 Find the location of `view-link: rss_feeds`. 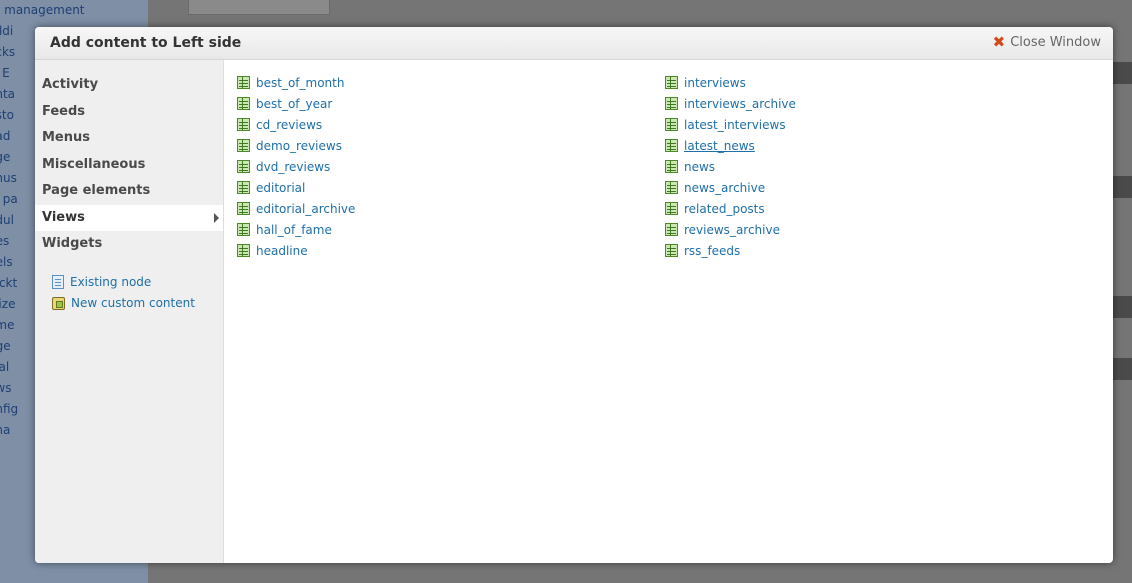

view-link: rss_feeds is located at coordinates (730, 250).